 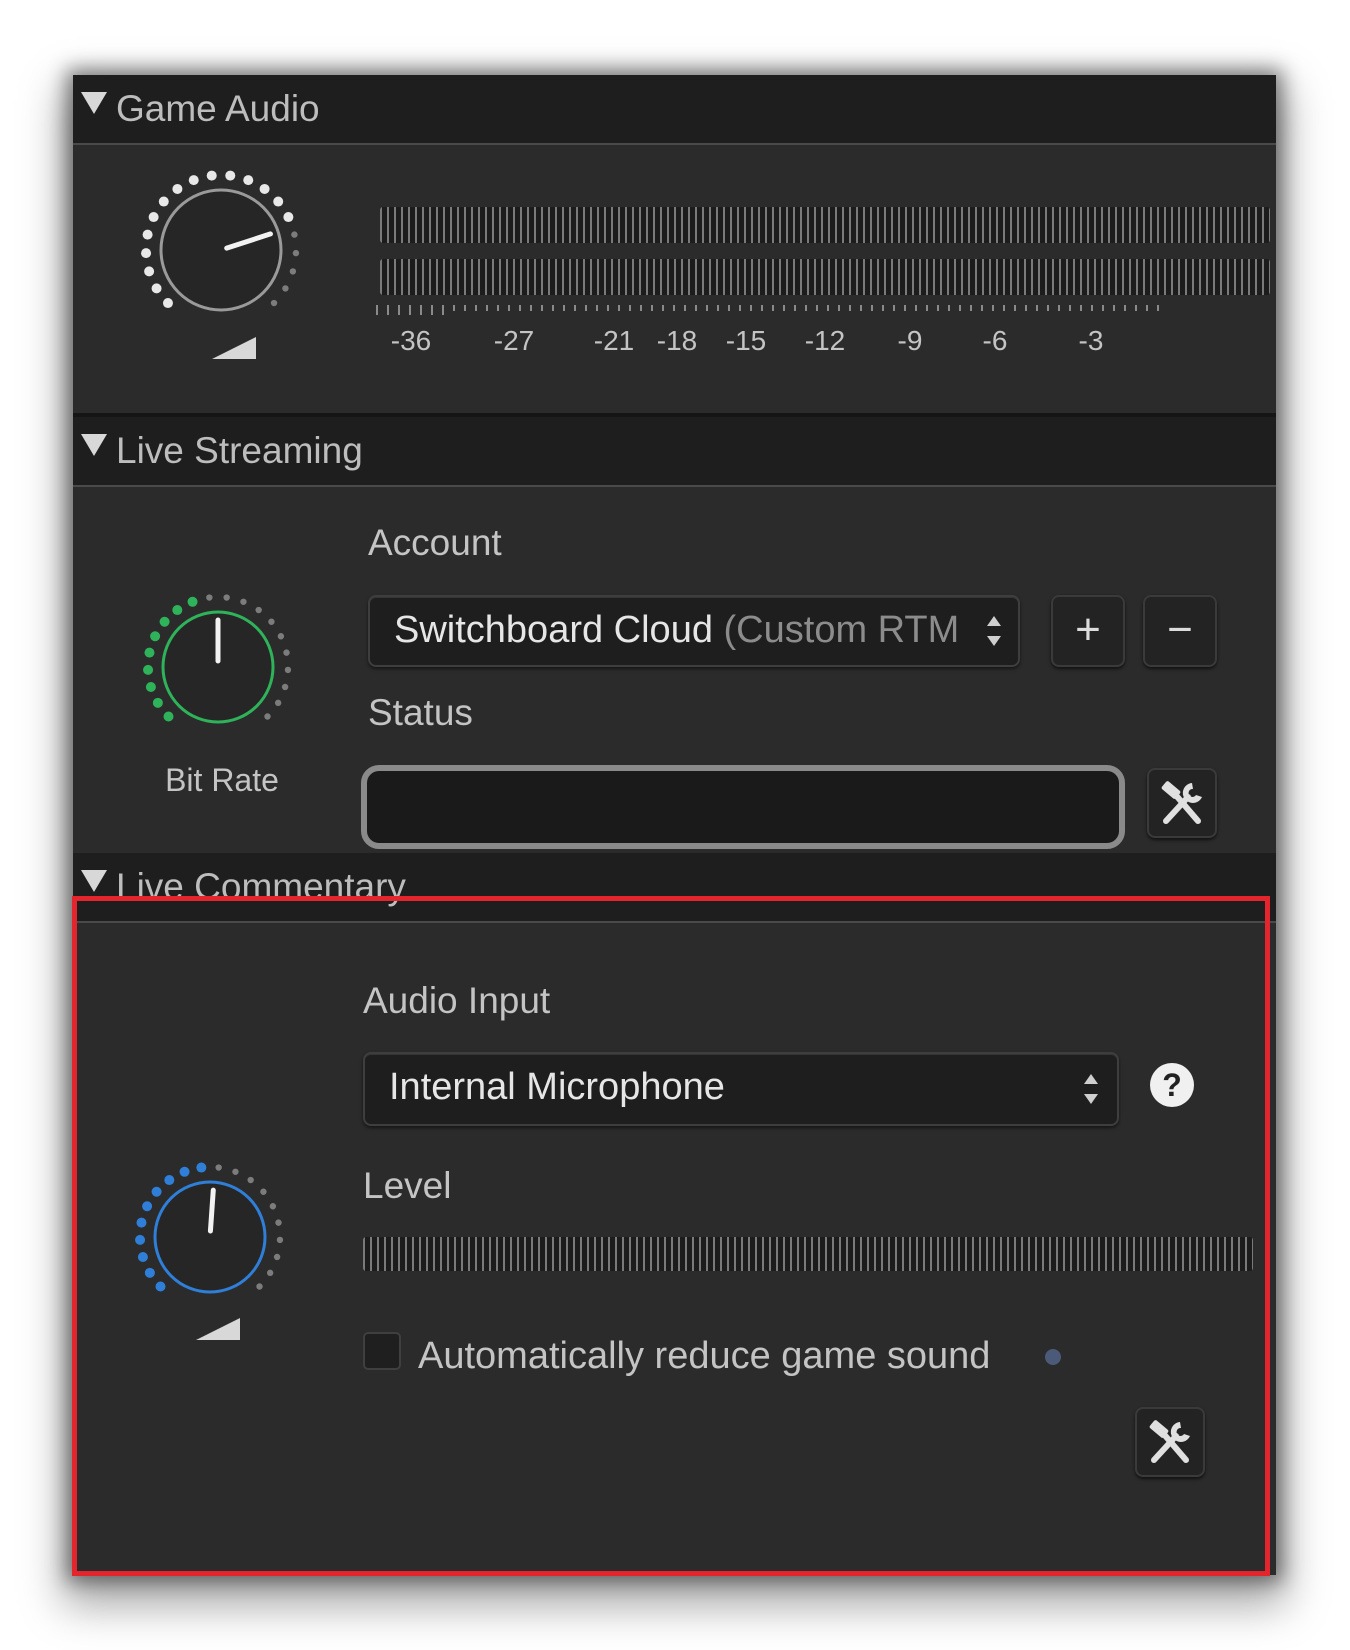 What do you see at coordinates (514, 340) in the screenshot?
I see `meter-scale-label: -27` at bounding box center [514, 340].